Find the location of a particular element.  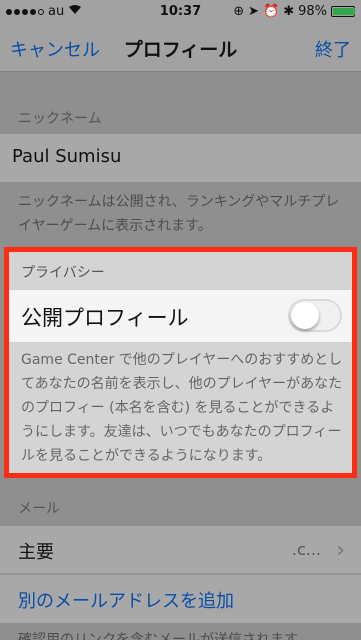

toggle-knob is located at coordinates (305, 315).